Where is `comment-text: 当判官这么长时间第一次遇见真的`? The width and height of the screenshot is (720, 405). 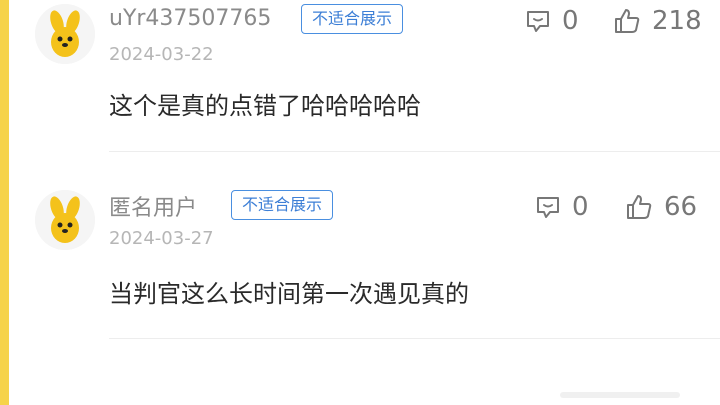
comment-text: 当判官这么长时间第一次遇见真的 is located at coordinates (289, 294).